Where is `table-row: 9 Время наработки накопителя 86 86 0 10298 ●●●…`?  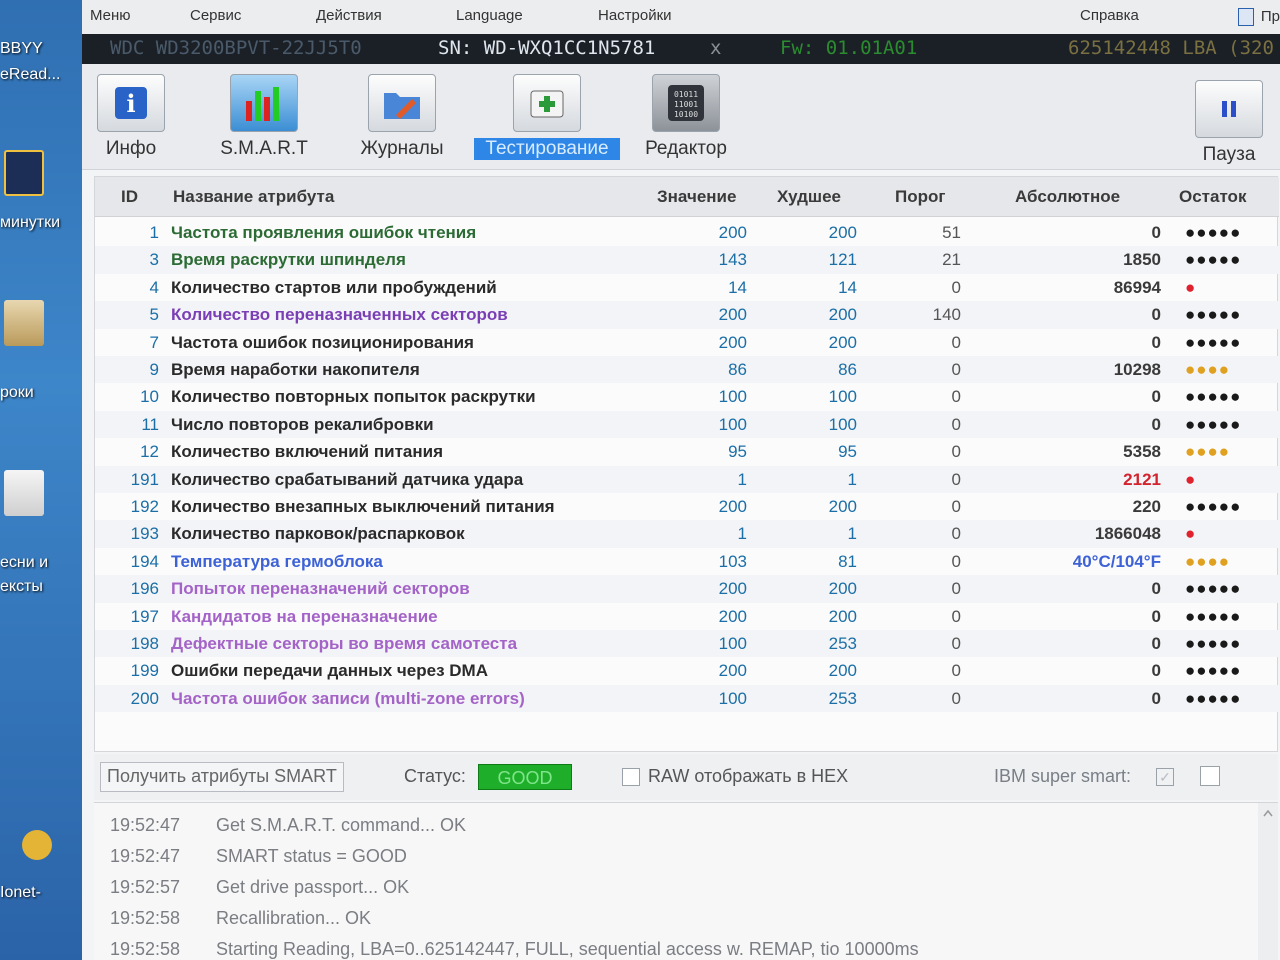
table-row: 9 Время наработки накопителя 86 86 0 10298 ●●●… is located at coordinates (687, 370).